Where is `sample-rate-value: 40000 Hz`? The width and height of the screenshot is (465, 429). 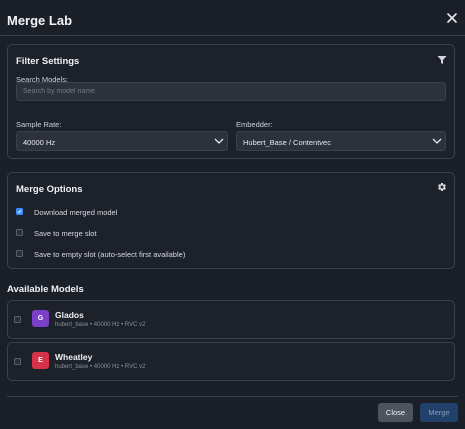 sample-rate-value: 40000 Hz is located at coordinates (39, 142).